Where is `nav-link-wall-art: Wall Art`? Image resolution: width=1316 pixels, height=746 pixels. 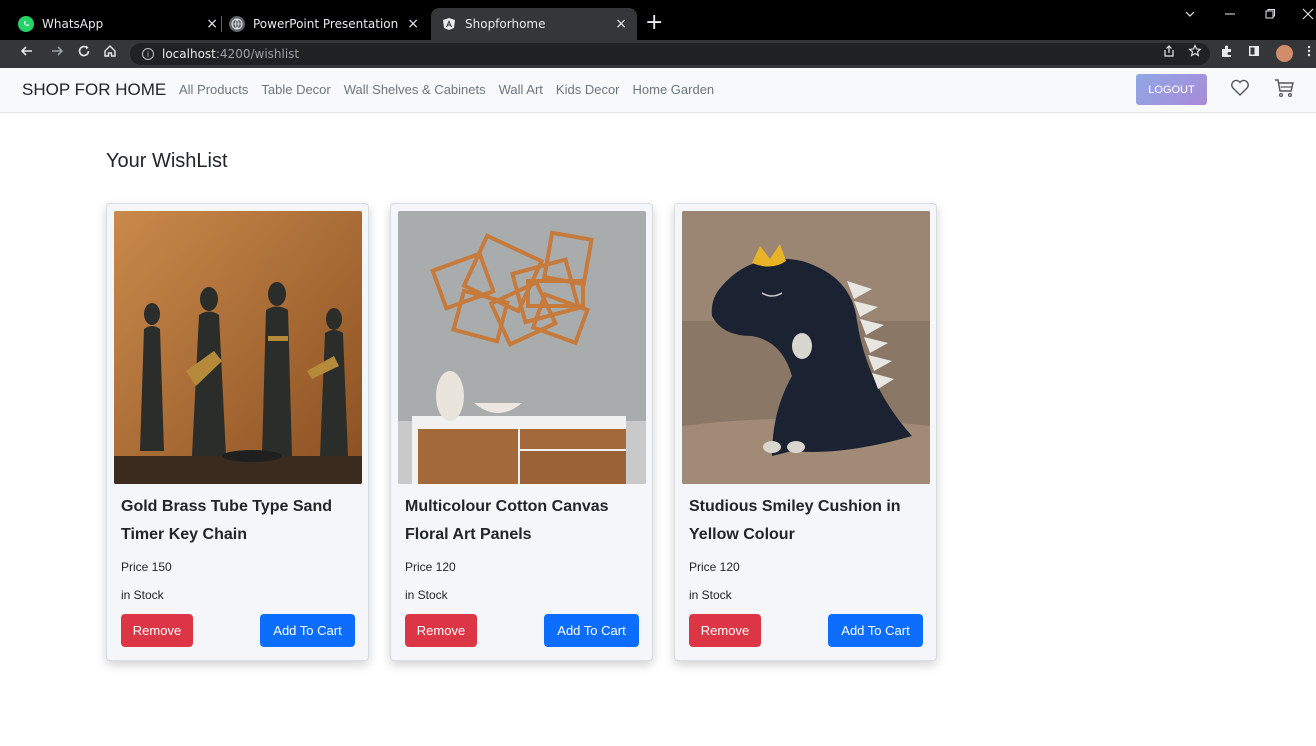 nav-link-wall-art: Wall Art is located at coordinates (521, 89).